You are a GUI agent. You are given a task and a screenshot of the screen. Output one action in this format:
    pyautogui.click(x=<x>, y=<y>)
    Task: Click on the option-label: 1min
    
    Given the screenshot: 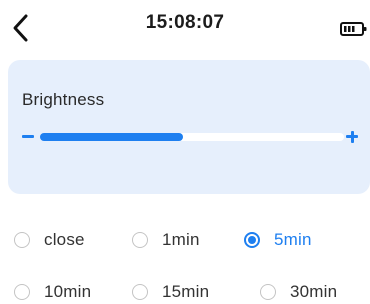 What is the action you would take?
    pyautogui.click(x=181, y=239)
    